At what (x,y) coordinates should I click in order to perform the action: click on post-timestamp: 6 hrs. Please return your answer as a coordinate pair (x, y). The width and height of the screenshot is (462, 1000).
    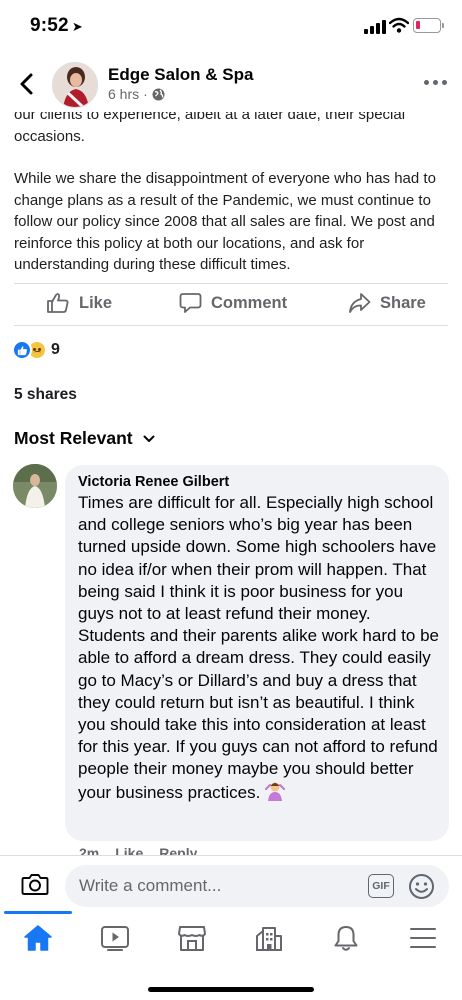
    Looking at the image, I should click on (123, 94).